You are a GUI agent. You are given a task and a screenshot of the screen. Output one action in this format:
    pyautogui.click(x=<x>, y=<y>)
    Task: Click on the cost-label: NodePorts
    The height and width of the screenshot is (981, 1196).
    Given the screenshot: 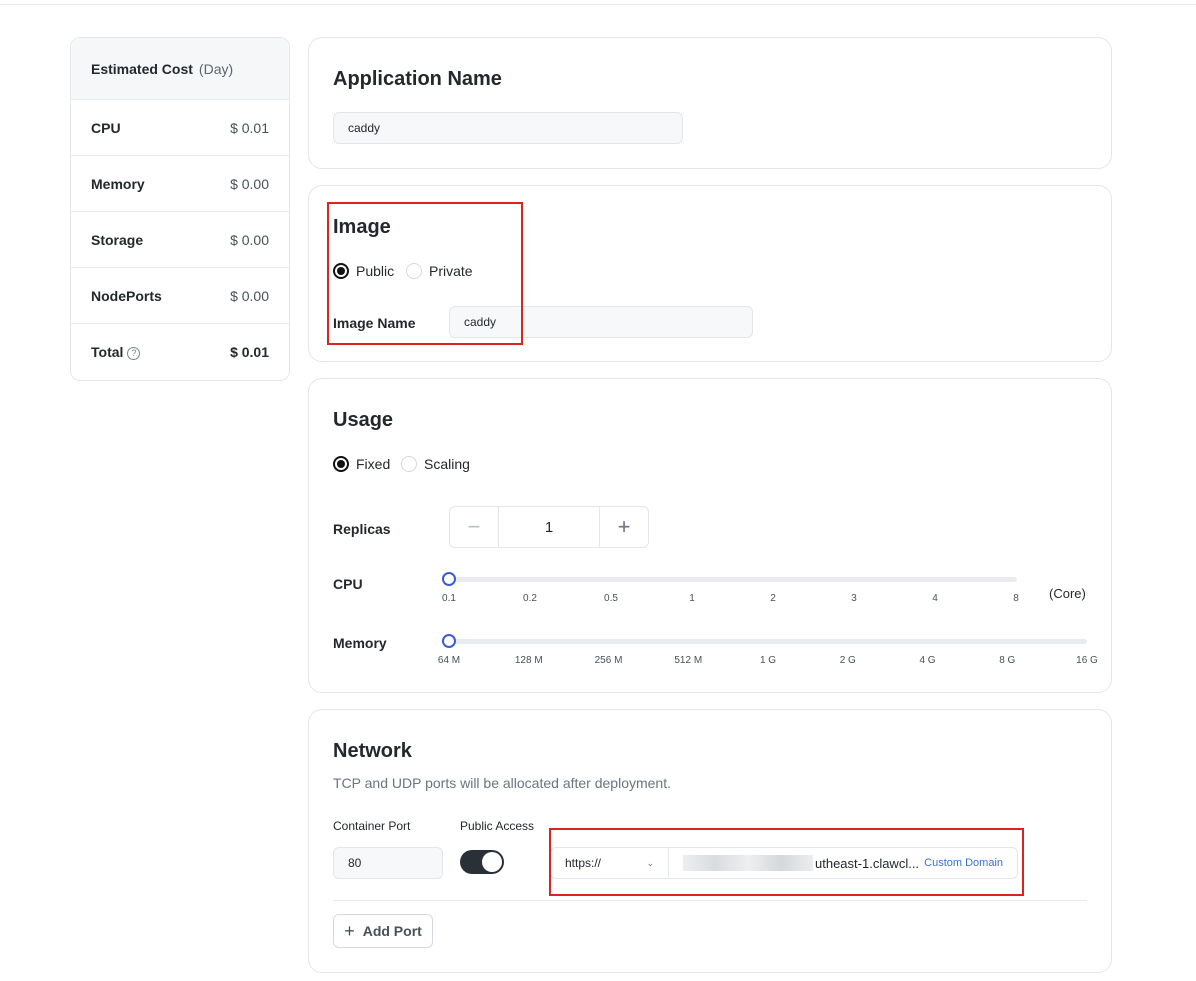 What is the action you would take?
    pyautogui.click(x=126, y=295)
    